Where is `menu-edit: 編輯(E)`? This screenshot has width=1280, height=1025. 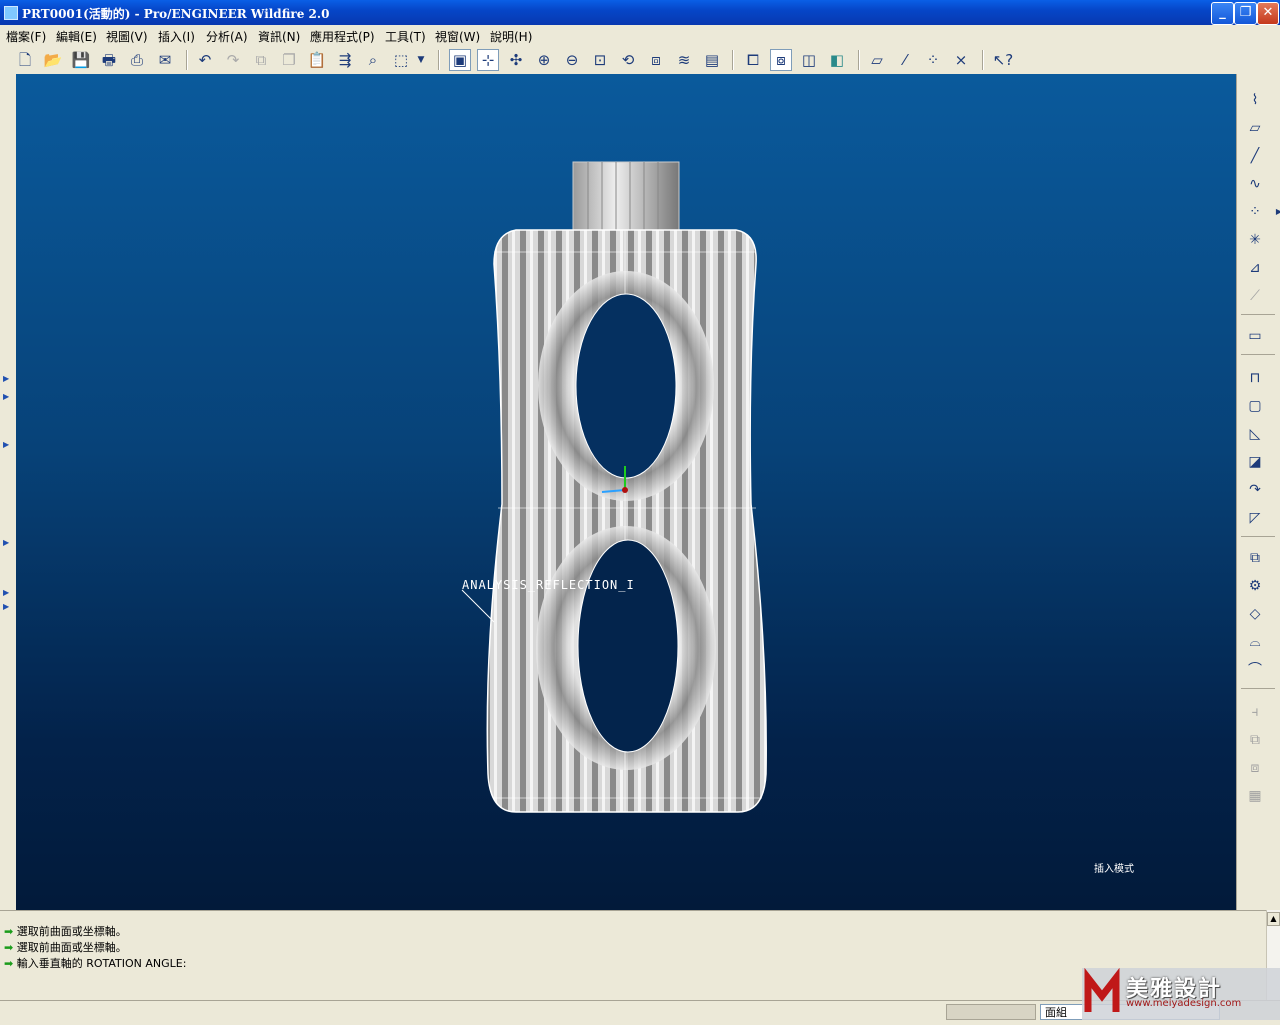
menu-edit: 編輯(E) is located at coordinates (76, 36).